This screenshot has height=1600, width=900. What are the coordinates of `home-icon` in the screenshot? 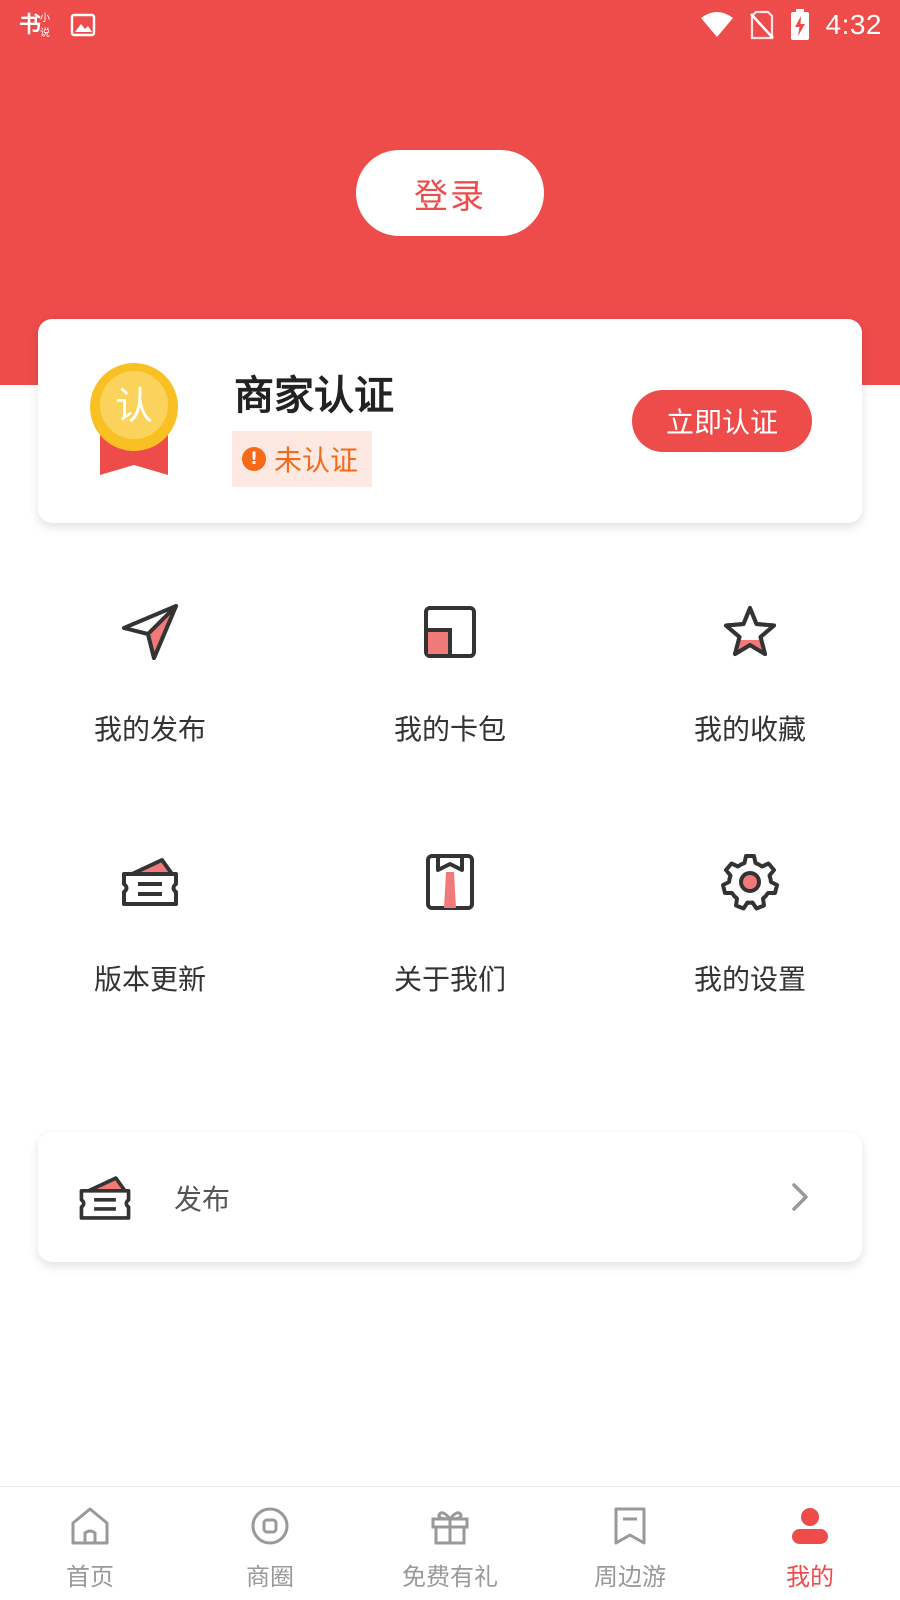 It's located at (90, 1526).